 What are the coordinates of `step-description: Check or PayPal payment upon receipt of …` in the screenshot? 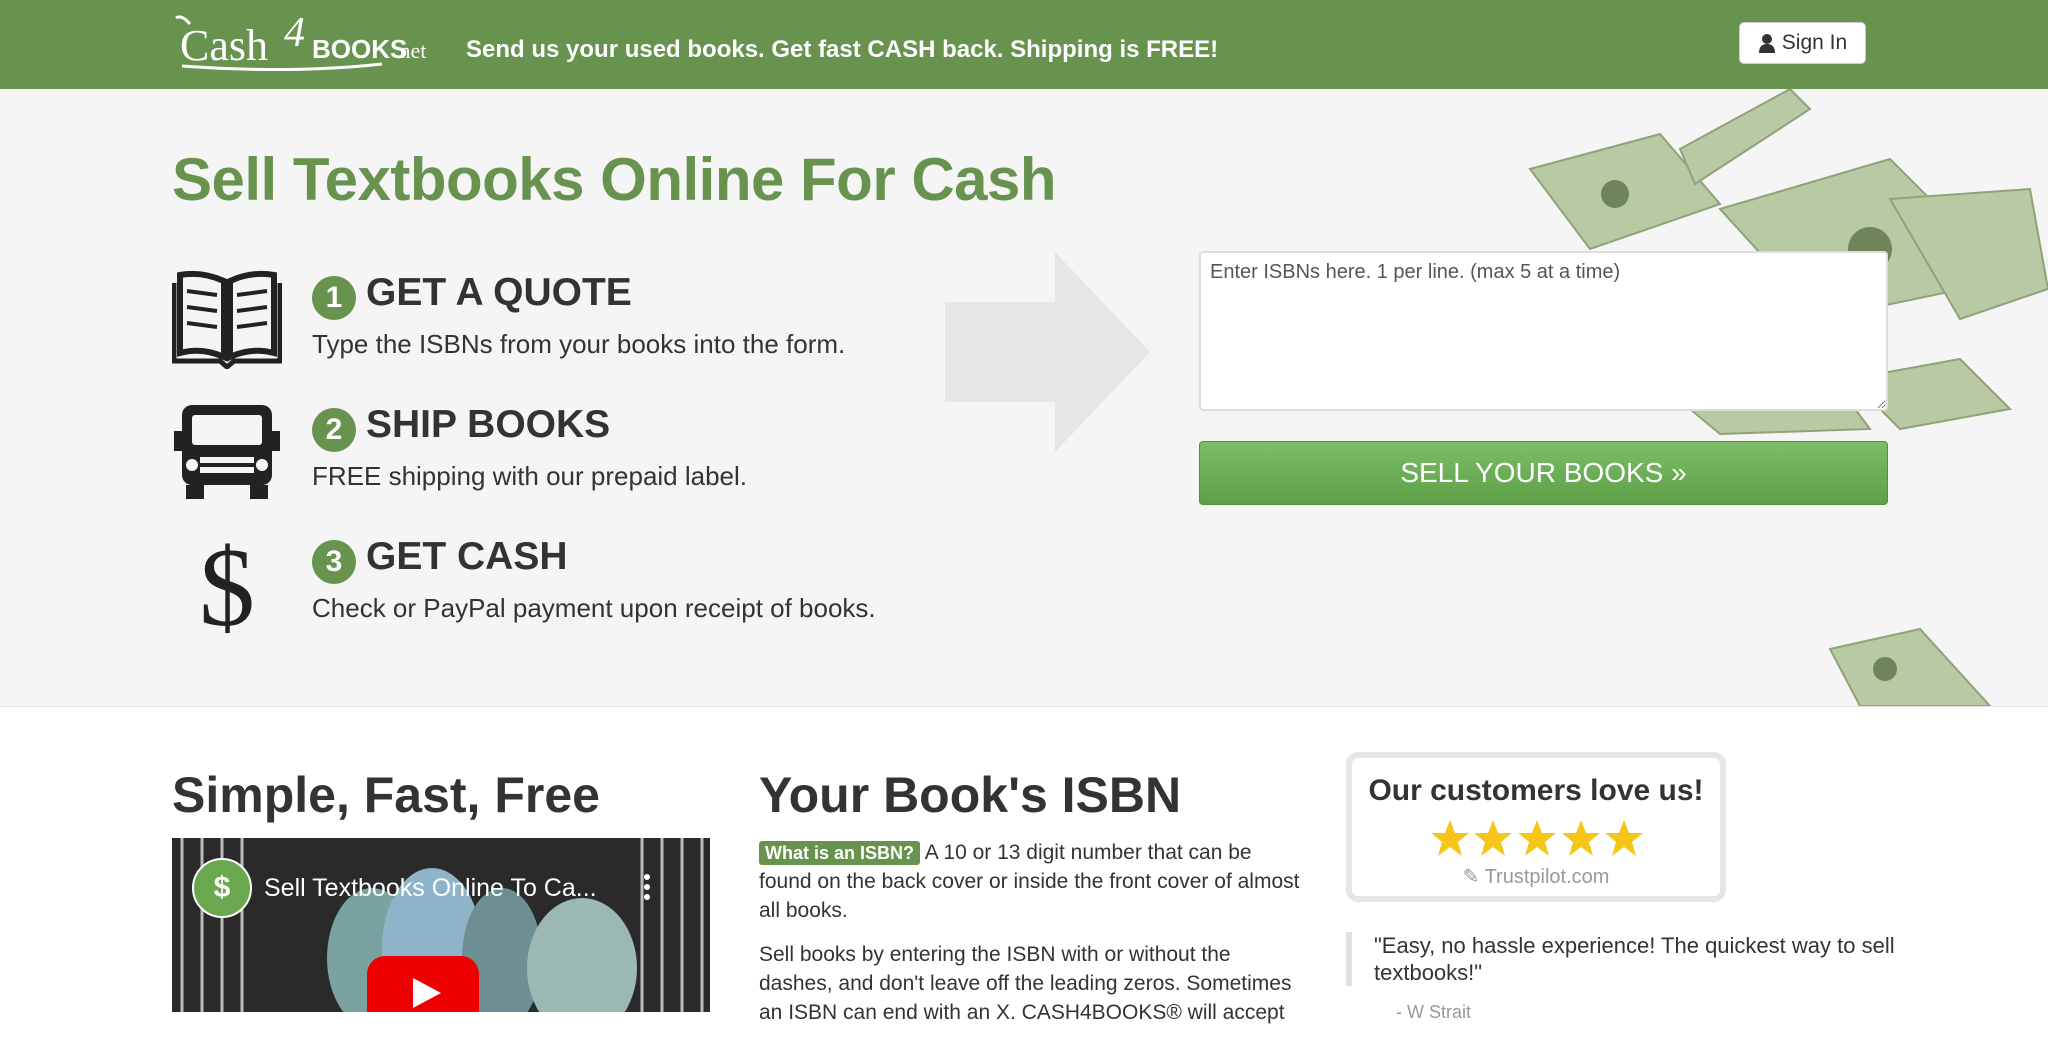 It's located at (594, 608).